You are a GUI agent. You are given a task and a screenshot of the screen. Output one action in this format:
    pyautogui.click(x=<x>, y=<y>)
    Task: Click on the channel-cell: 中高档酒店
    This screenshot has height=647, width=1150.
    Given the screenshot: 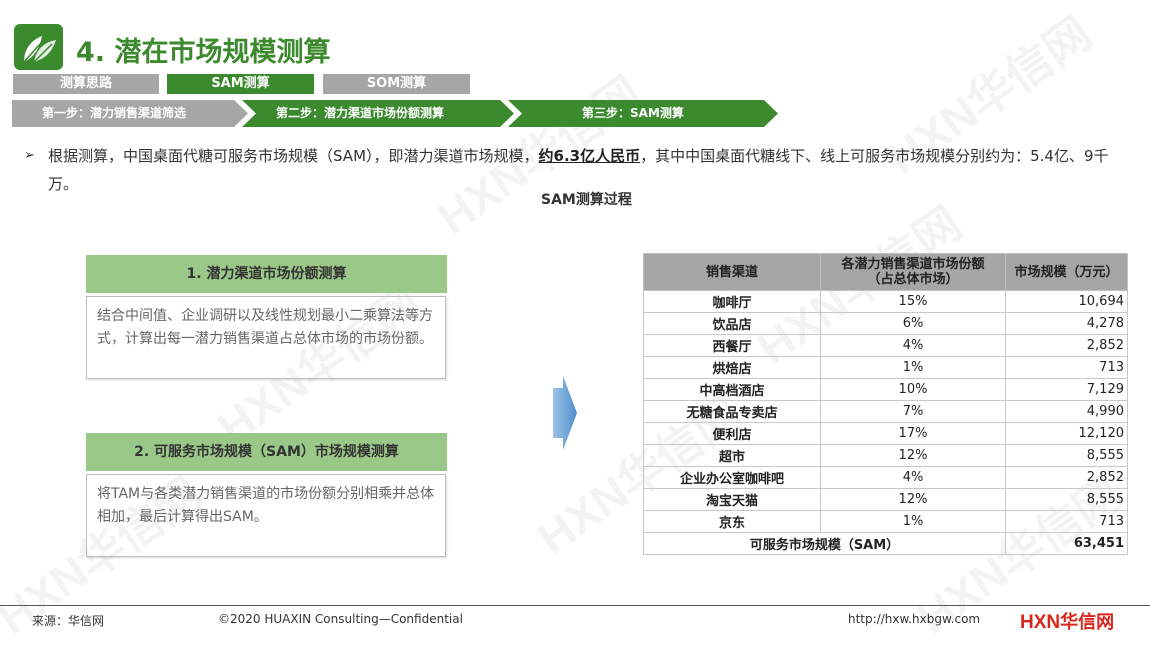 What is the action you would take?
    pyautogui.click(x=732, y=389)
    